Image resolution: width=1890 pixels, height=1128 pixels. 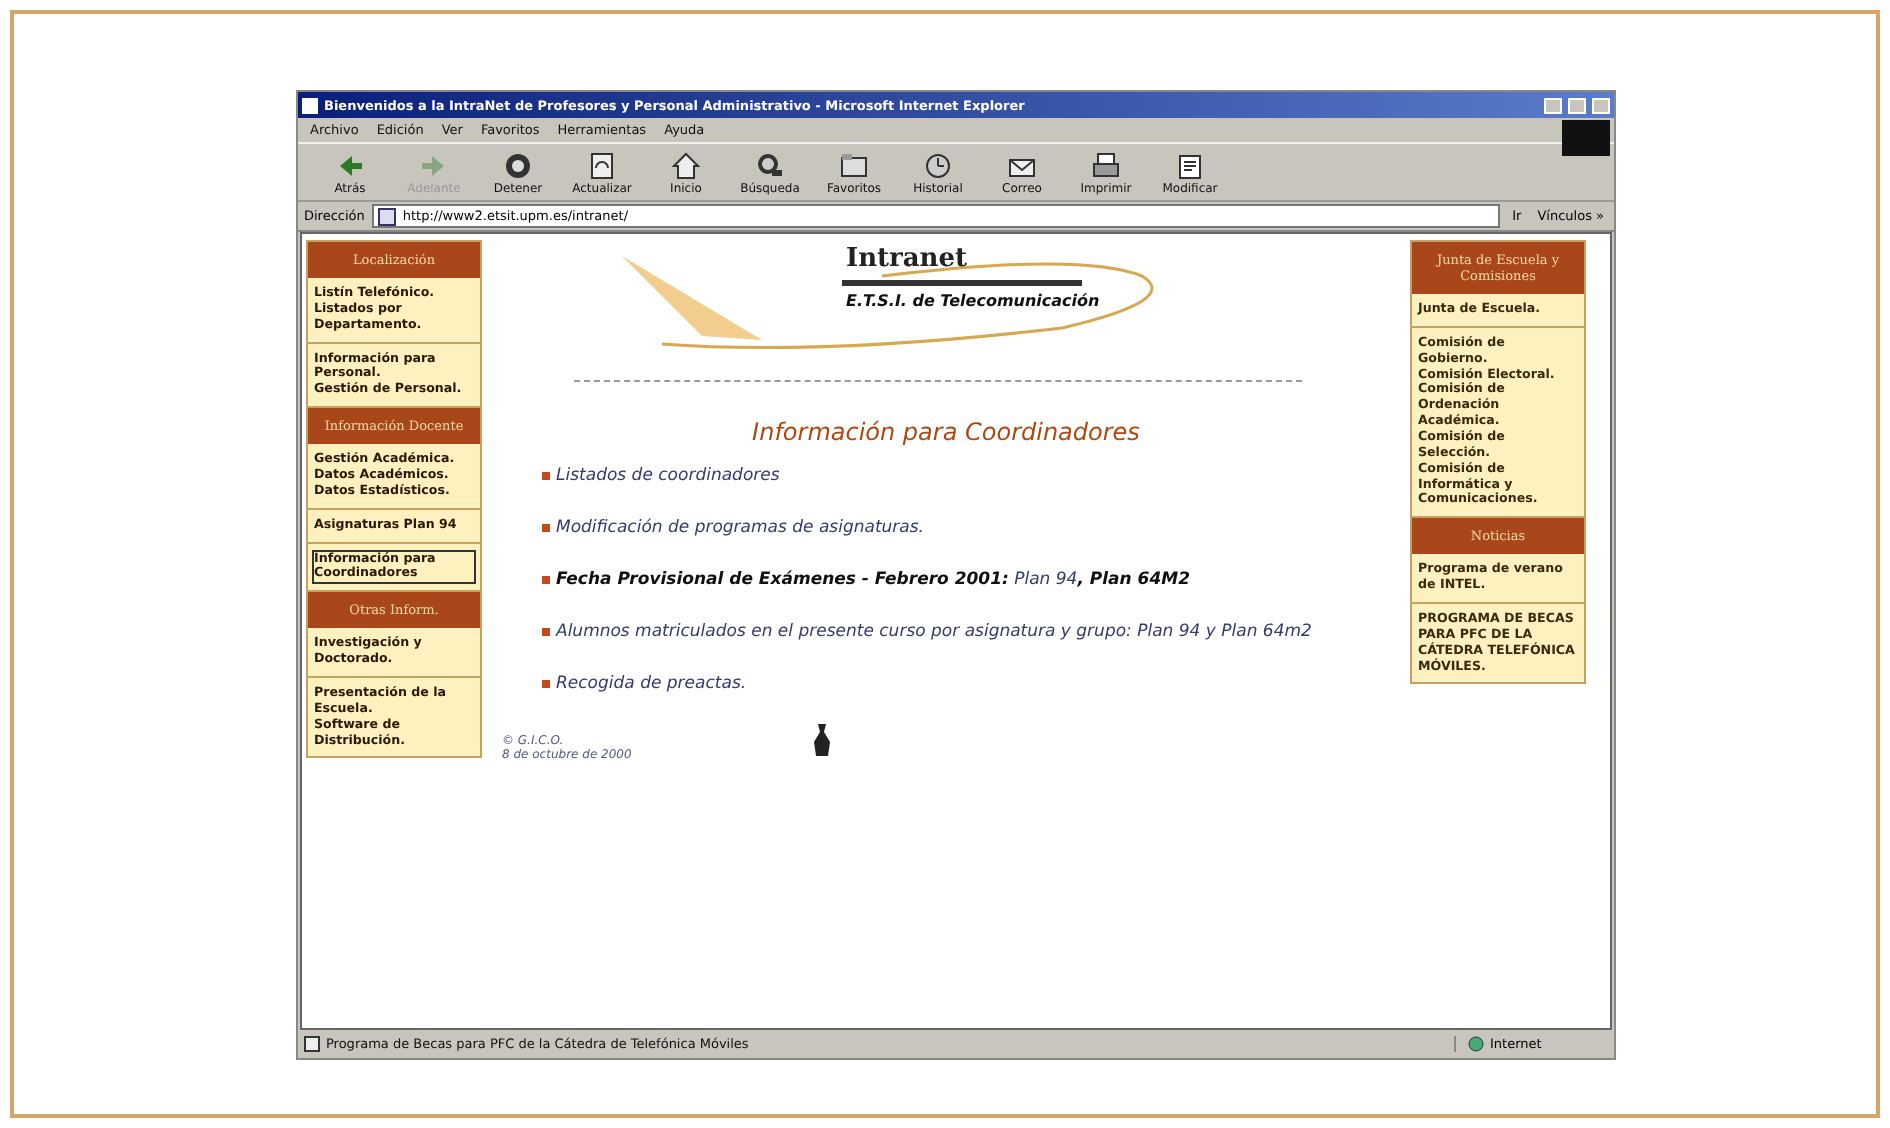 What do you see at coordinates (1577, 105) in the screenshot?
I see `maximize-button` at bounding box center [1577, 105].